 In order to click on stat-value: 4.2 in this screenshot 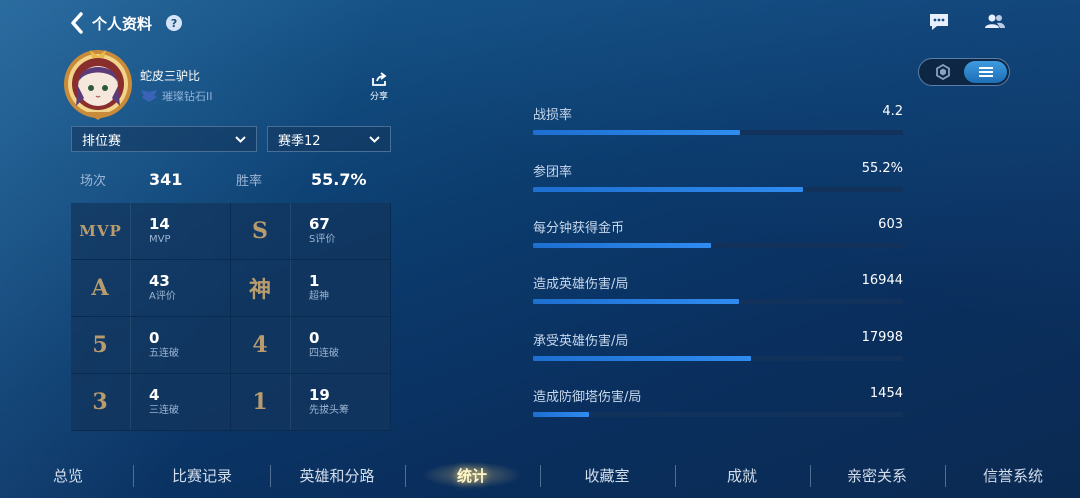, I will do `click(892, 111)`.